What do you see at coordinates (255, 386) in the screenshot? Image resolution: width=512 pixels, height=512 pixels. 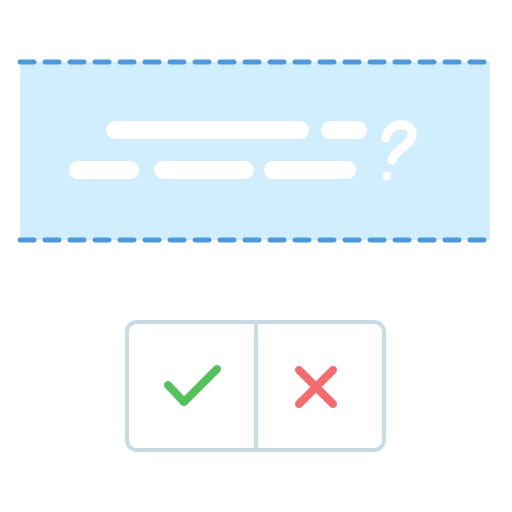 I see `answer-buttons` at bounding box center [255, 386].